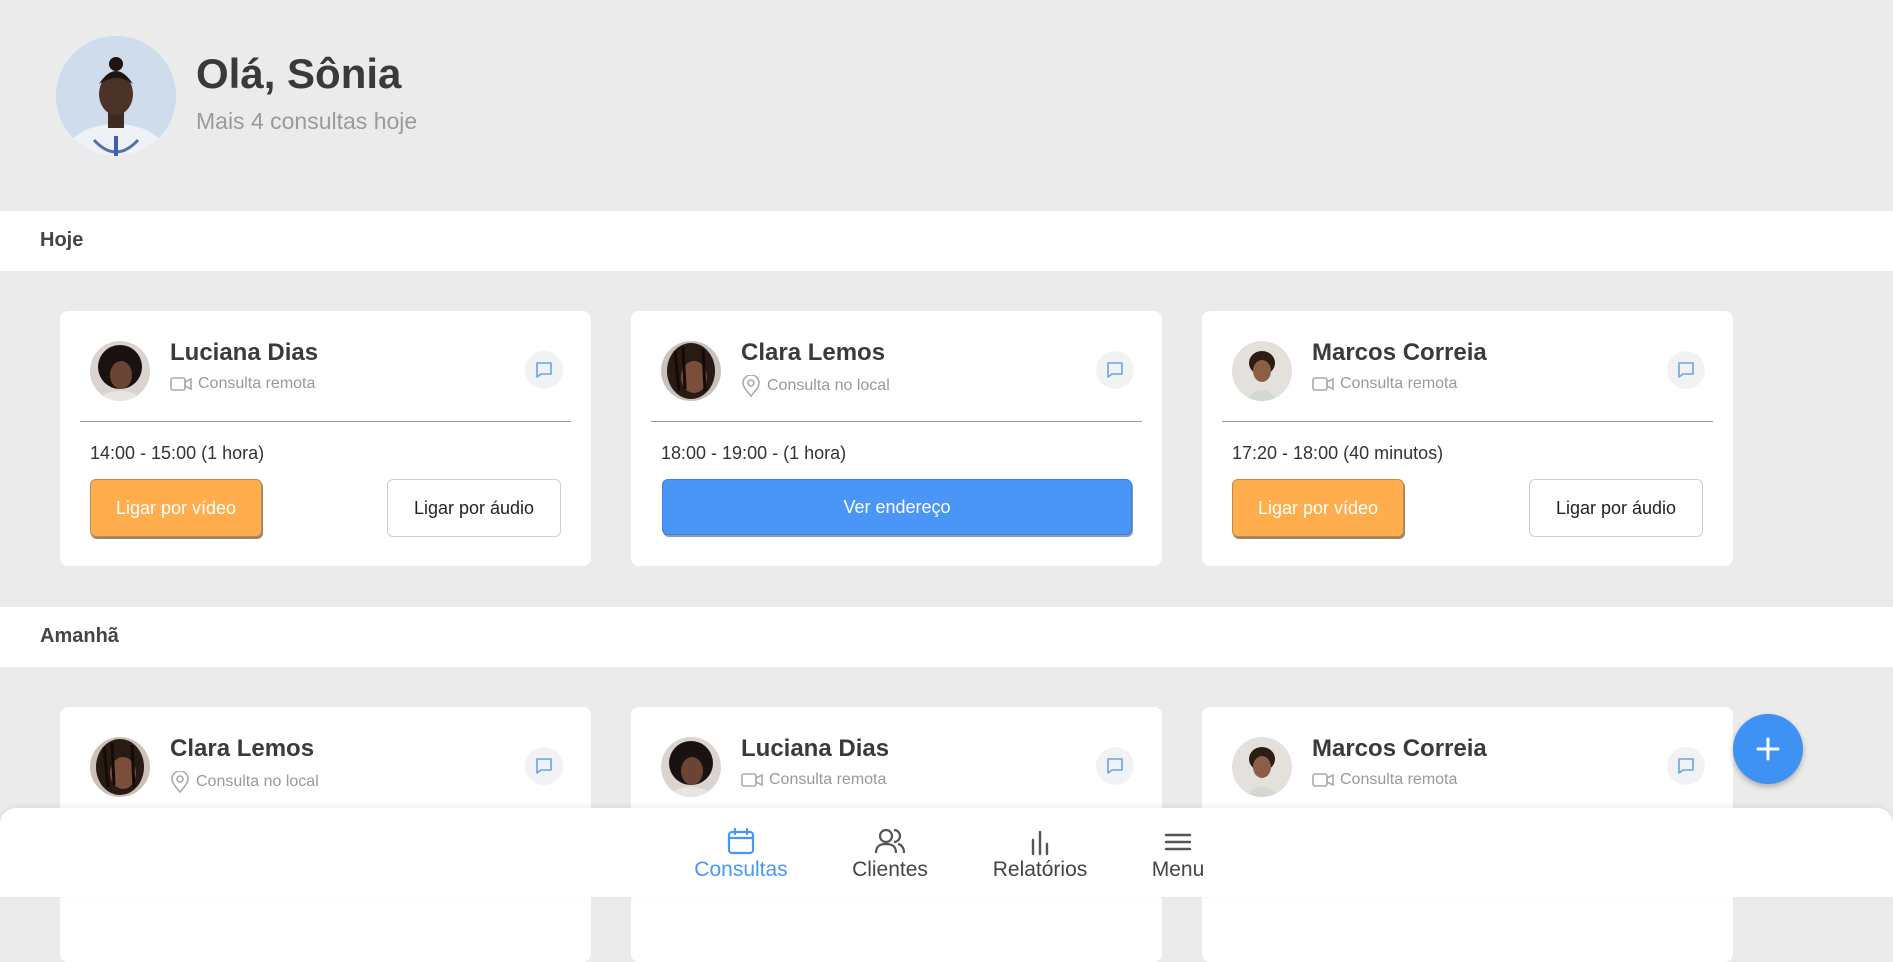 Image resolution: width=1893 pixels, height=962 pixels. Describe the element at coordinates (307, 121) in the screenshot. I see `appointments-subtitle: Mais 4 consultas hoje` at that location.